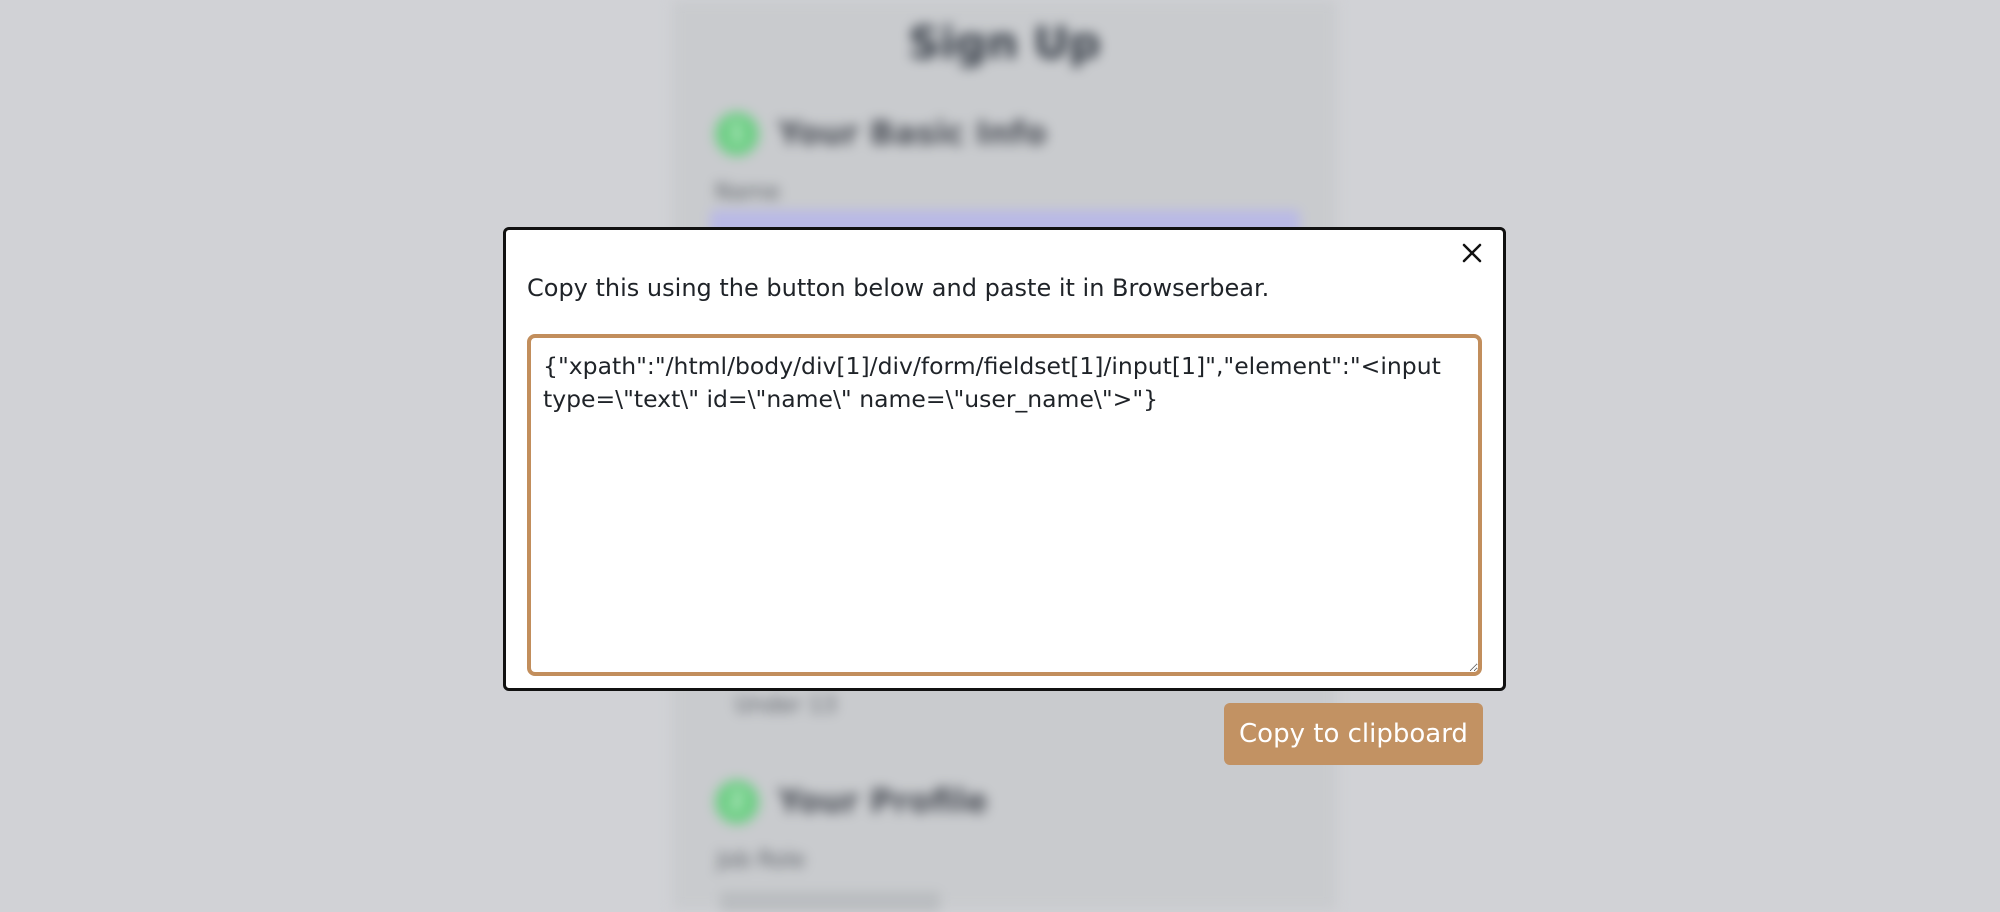 The width and height of the screenshot is (2000, 912). Describe the element at coordinates (747, 192) in the screenshot. I see `name-label: Name` at that location.